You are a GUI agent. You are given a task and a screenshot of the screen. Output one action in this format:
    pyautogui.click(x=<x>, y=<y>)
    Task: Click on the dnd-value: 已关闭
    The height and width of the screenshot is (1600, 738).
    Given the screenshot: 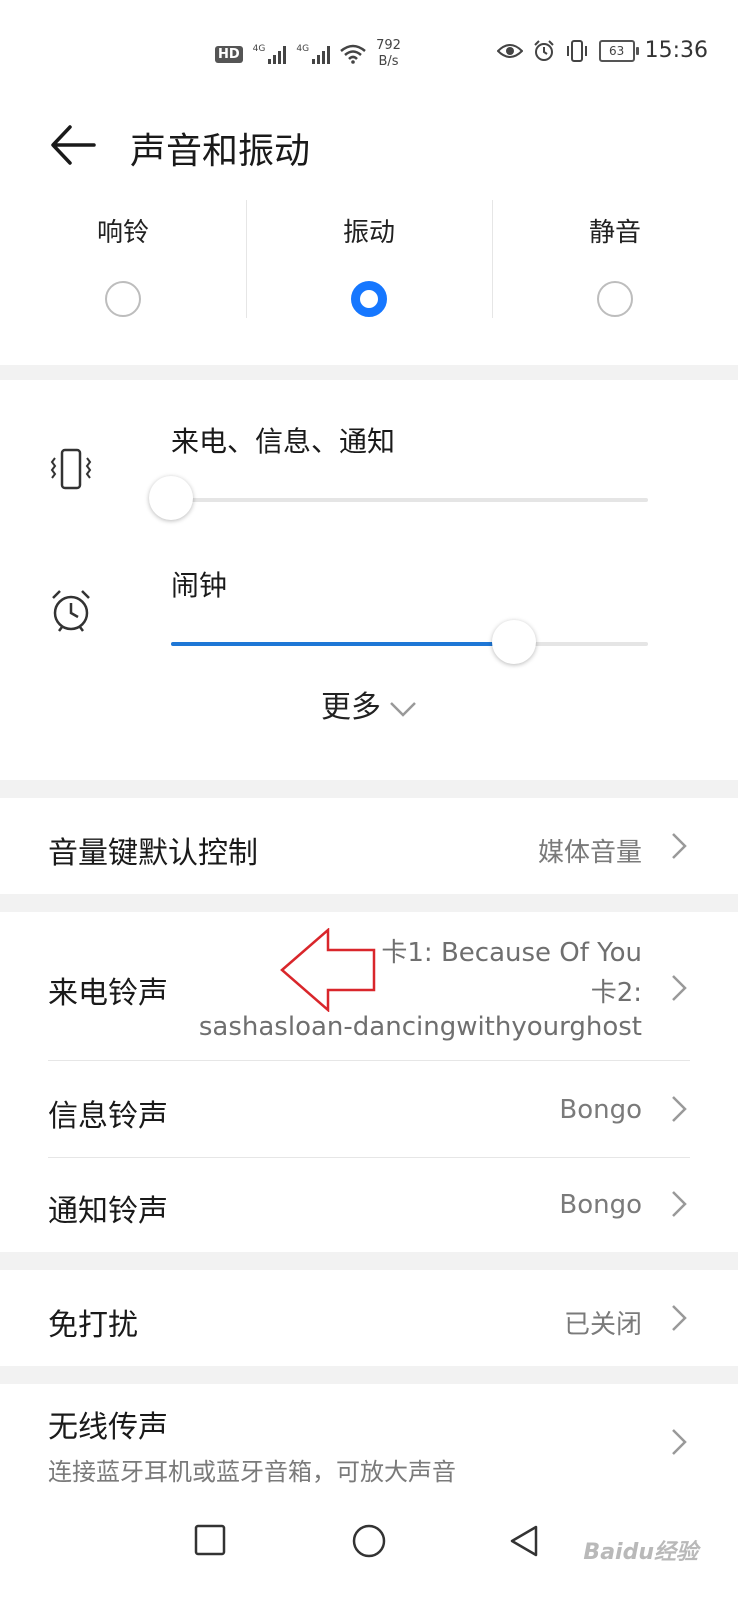 What is the action you would take?
    pyautogui.click(x=602, y=1325)
    